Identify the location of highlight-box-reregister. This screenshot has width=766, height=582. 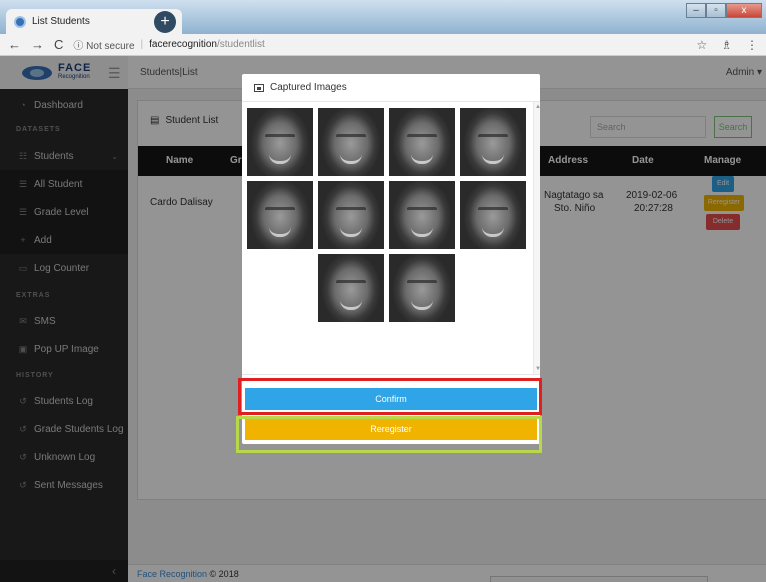
(389, 434).